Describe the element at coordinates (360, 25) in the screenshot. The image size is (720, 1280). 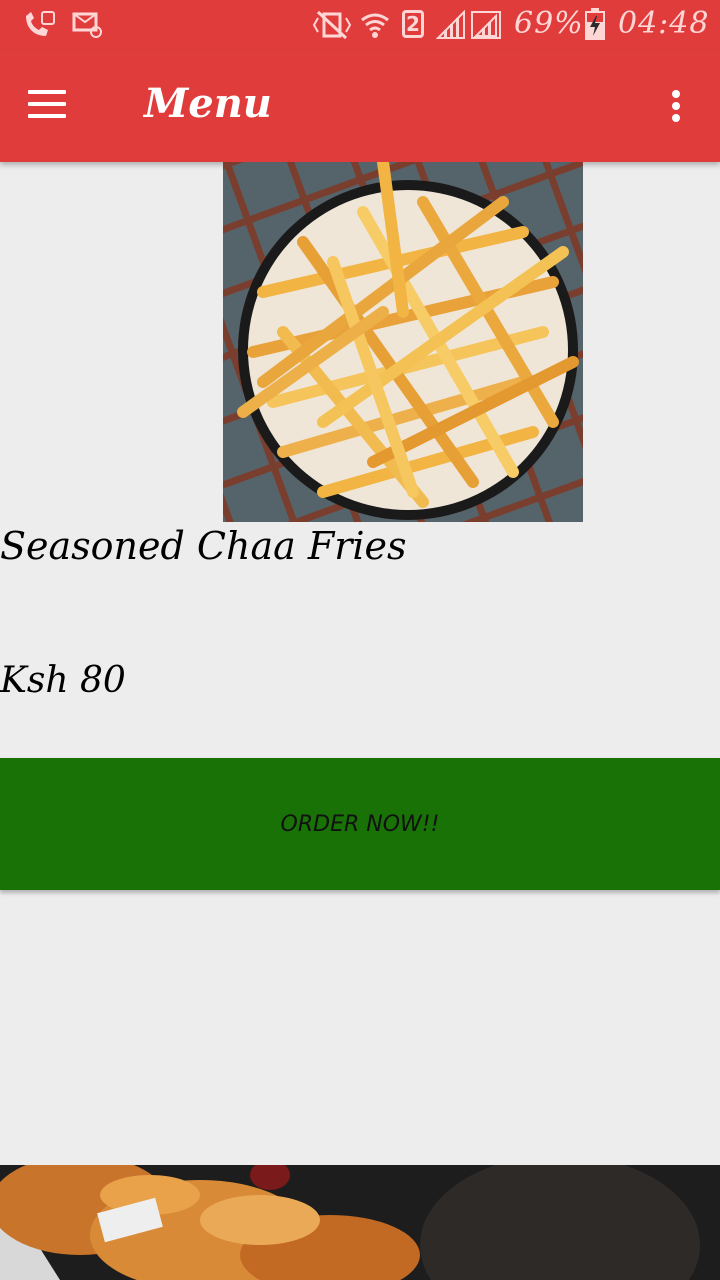
I see `status-bar: 2 69% 04:48` at that location.